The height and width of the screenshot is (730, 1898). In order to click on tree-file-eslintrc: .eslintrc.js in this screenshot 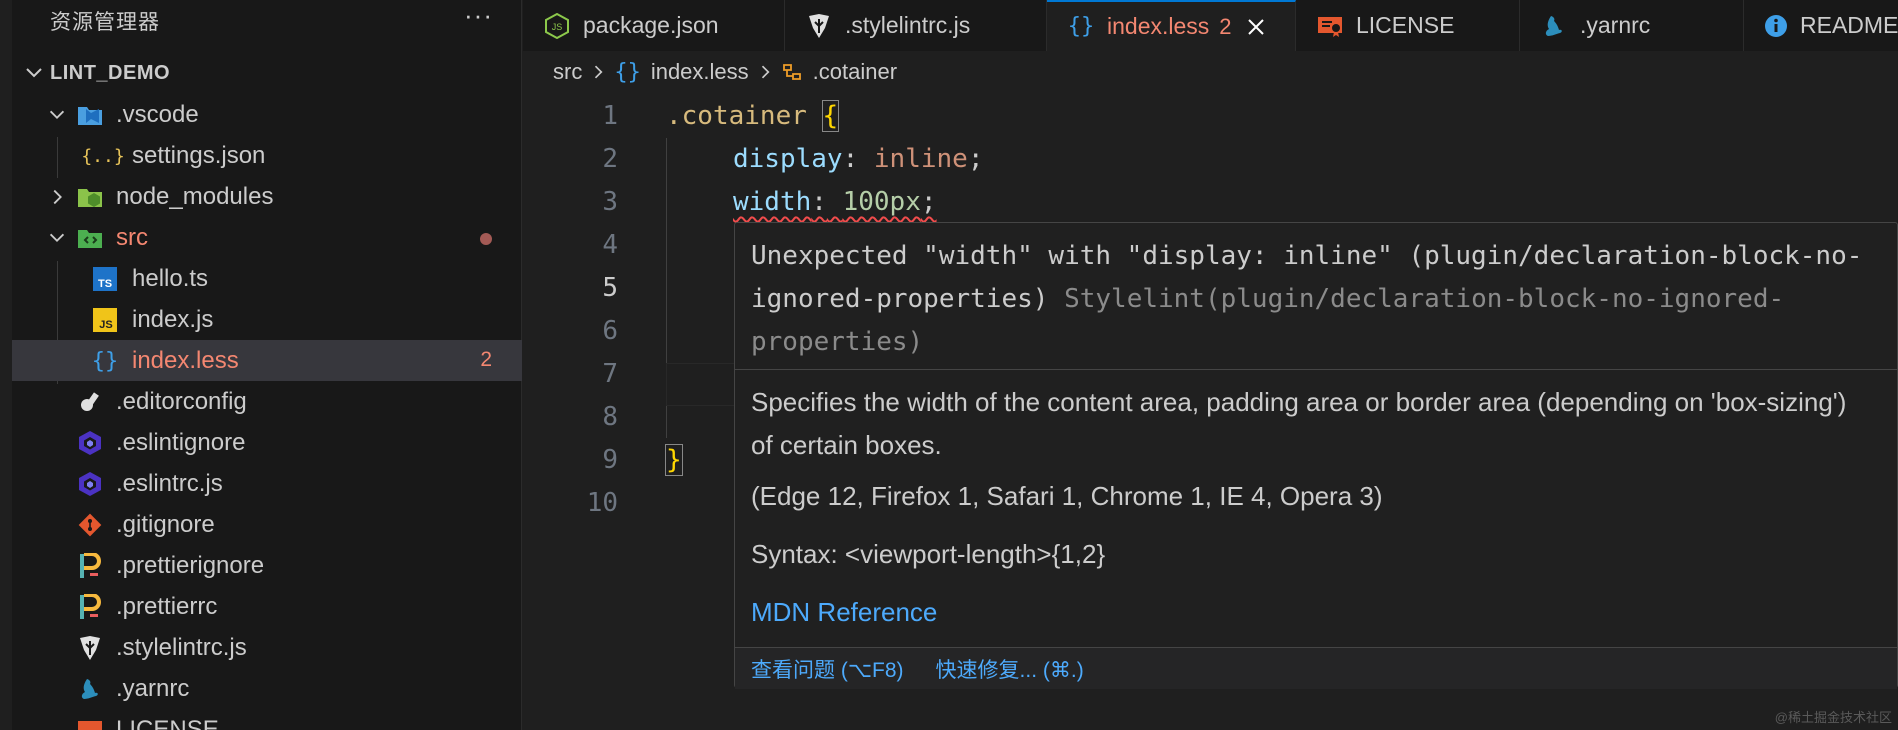, I will do `click(267, 483)`.